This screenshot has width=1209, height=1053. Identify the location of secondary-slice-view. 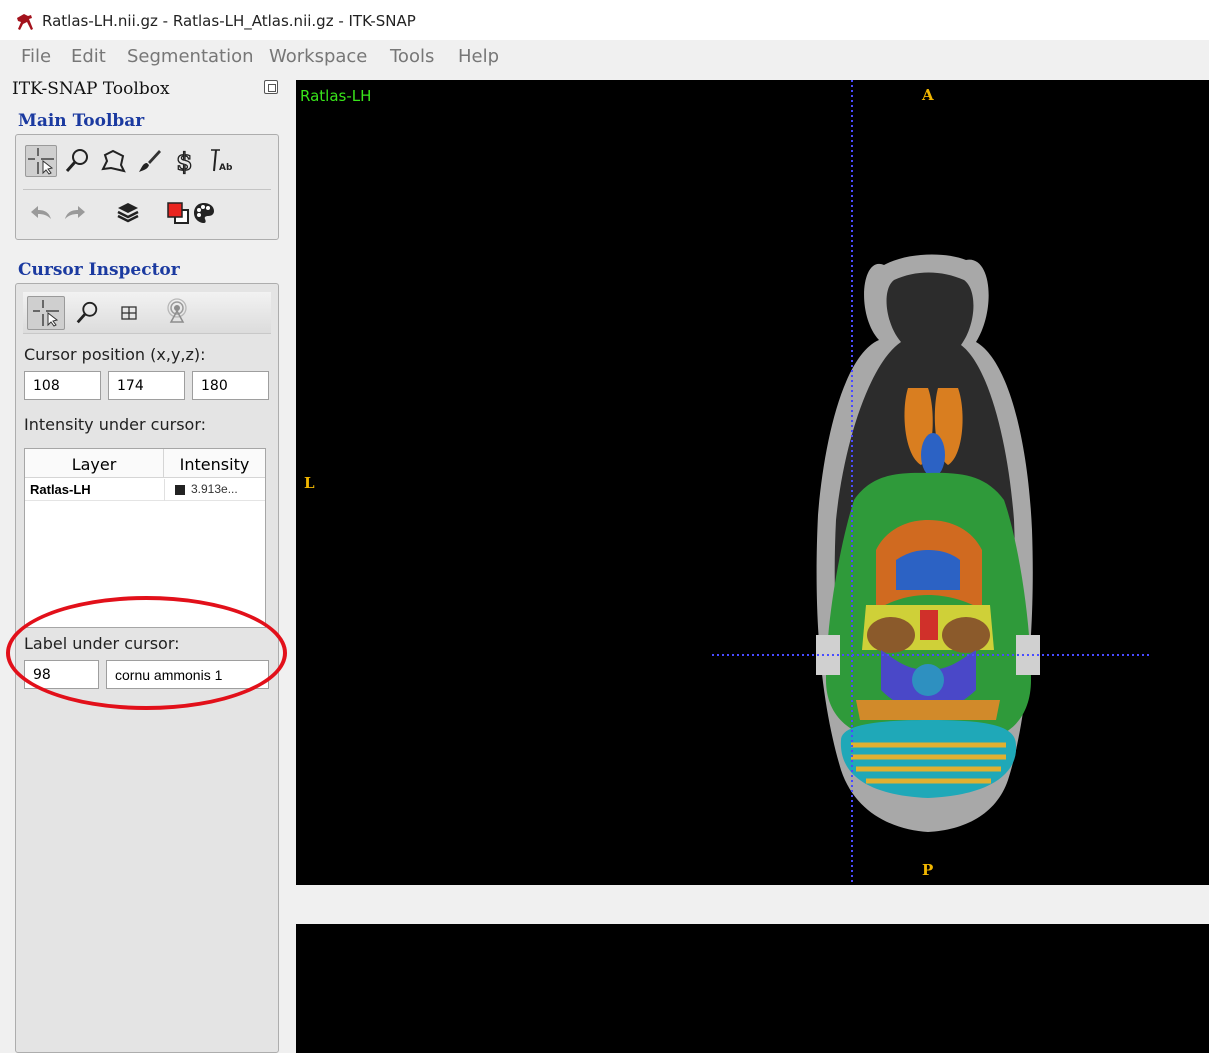
(752, 988).